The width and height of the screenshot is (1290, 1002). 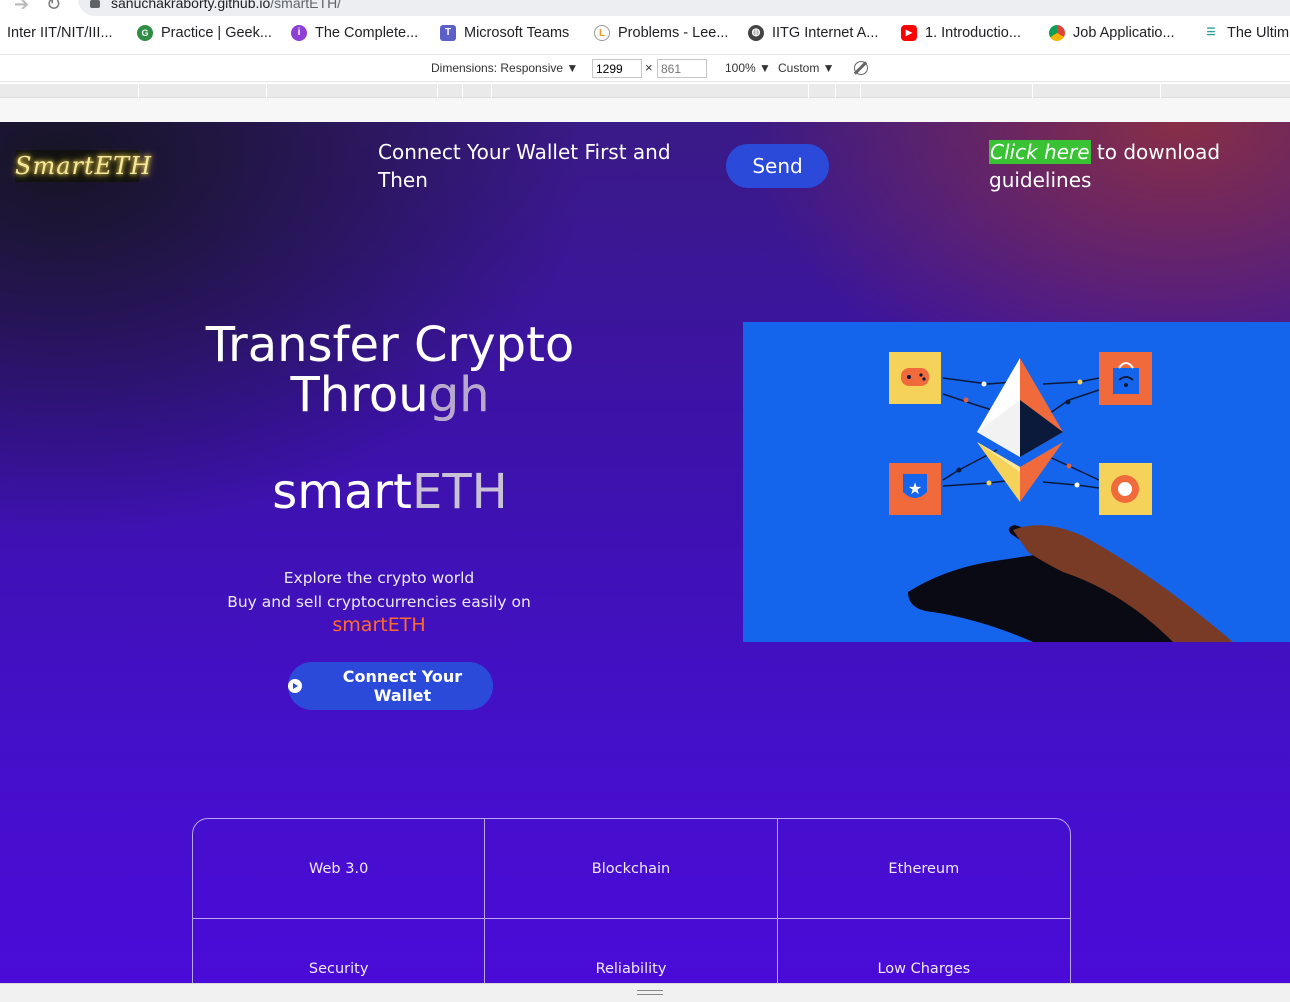 I want to click on dimensions-dropdown: Dimensions: Responsive ▼, so click(x=504, y=68).